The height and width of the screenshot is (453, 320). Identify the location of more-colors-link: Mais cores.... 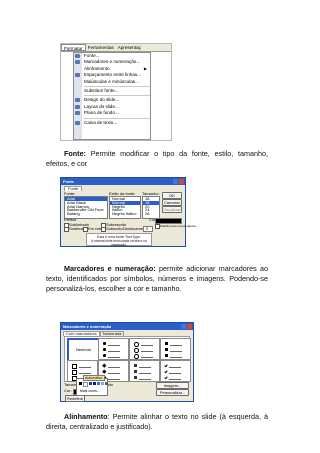
(90, 391).